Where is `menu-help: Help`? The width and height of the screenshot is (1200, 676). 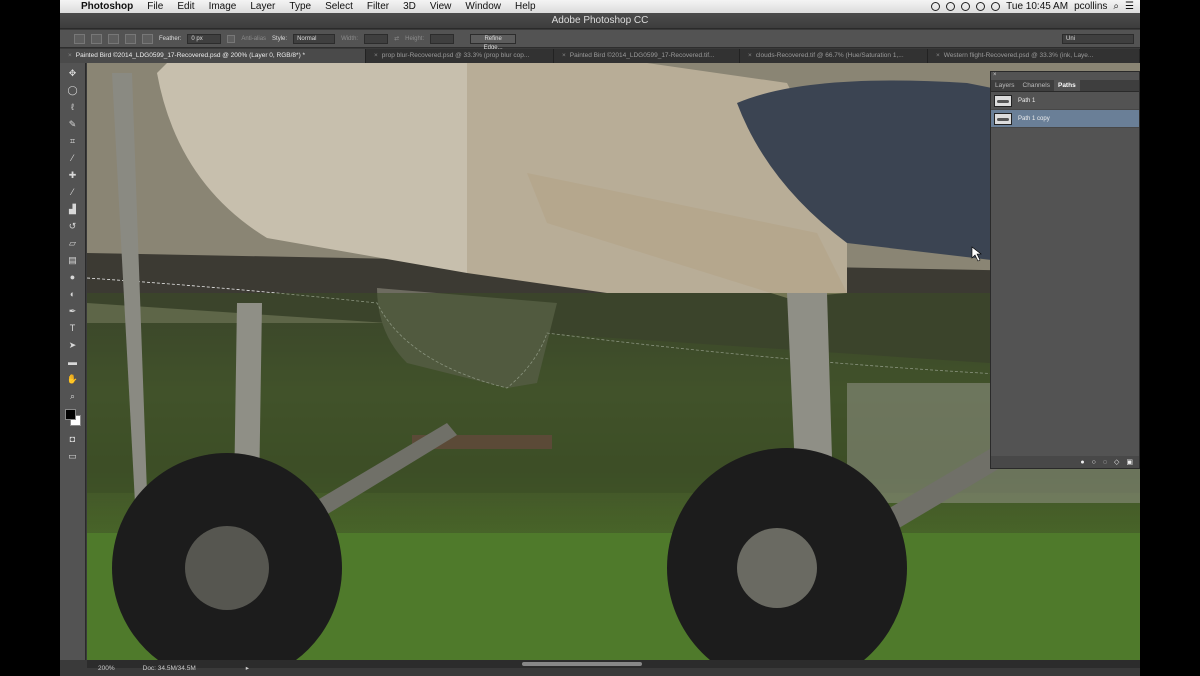 menu-help: Help is located at coordinates (525, 6).